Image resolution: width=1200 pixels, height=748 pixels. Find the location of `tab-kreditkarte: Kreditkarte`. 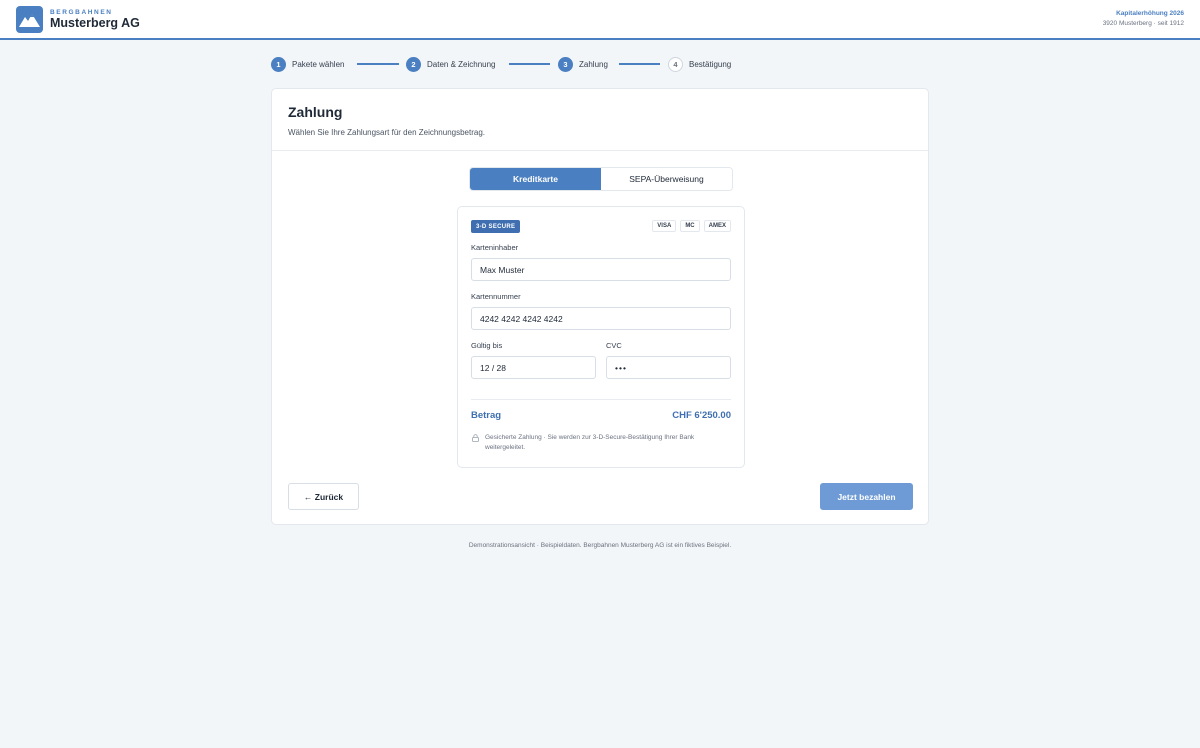

tab-kreditkarte: Kreditkarte is located at coordinates (535, 179).